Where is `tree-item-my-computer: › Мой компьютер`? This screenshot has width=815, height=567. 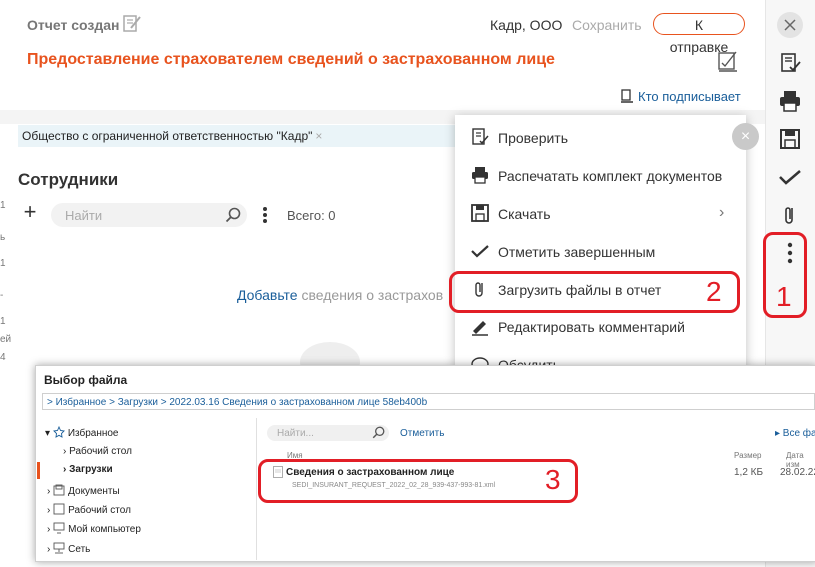
tree-item-my-computer: › Мой компьютер is located at coordinates (94, 528).